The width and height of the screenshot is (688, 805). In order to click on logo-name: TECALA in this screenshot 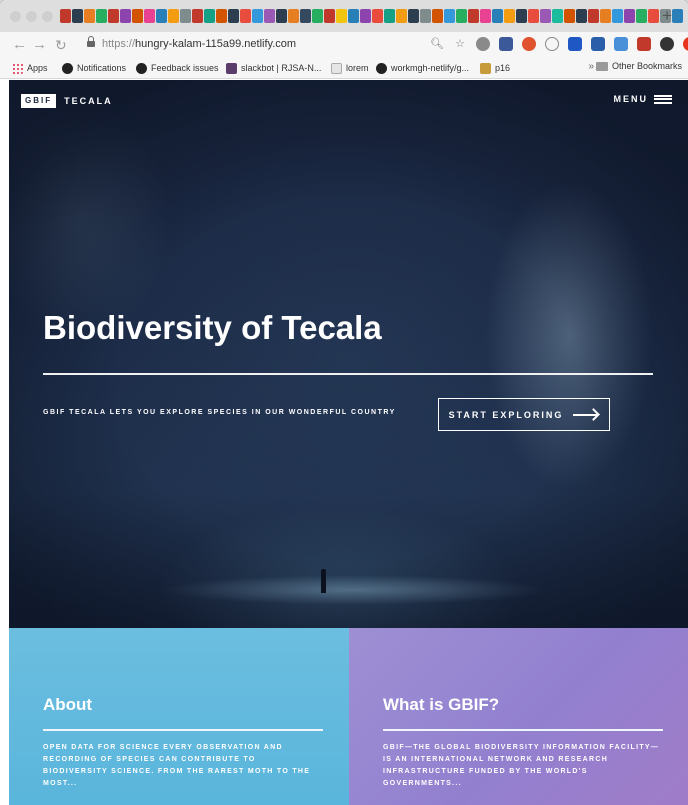, I will do `click(88, 101)`.